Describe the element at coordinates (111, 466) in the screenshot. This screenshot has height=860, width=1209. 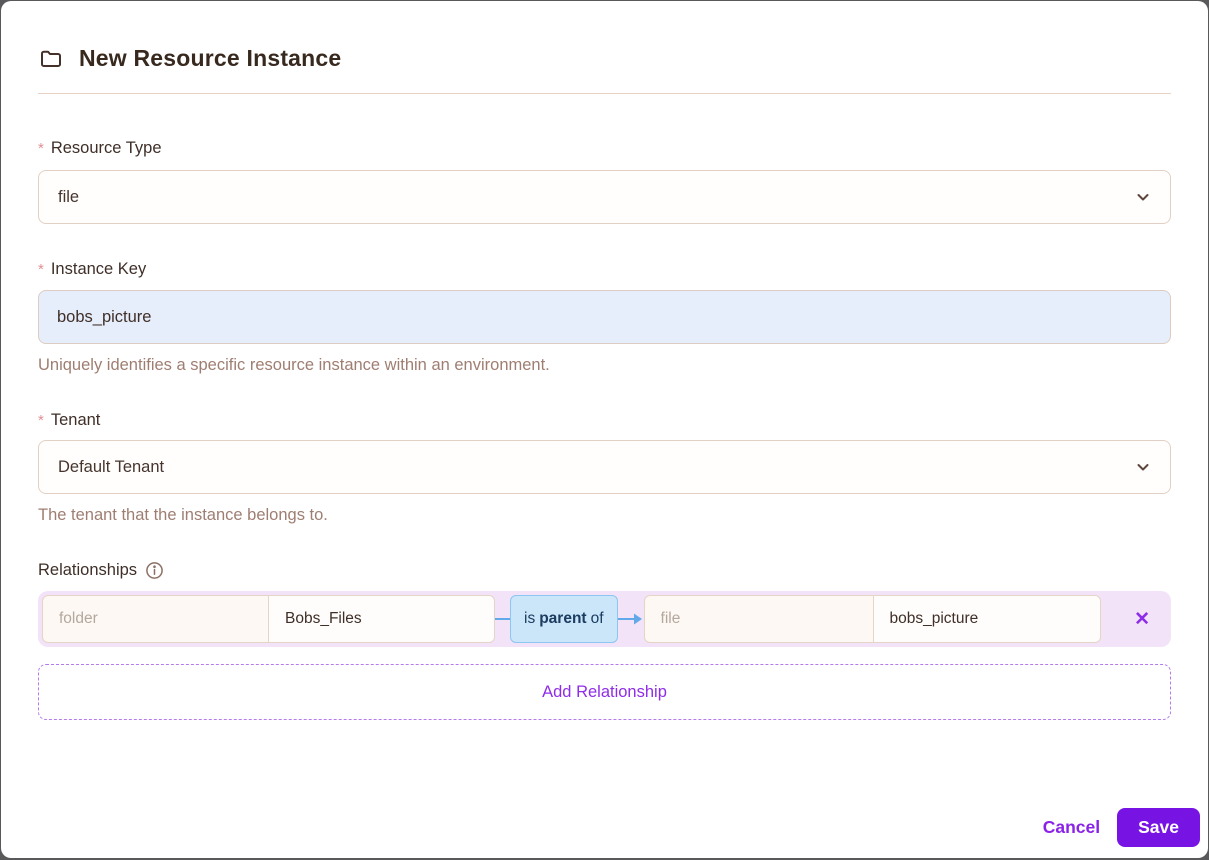
I see `tenant-value: Default Tenant` at that location.